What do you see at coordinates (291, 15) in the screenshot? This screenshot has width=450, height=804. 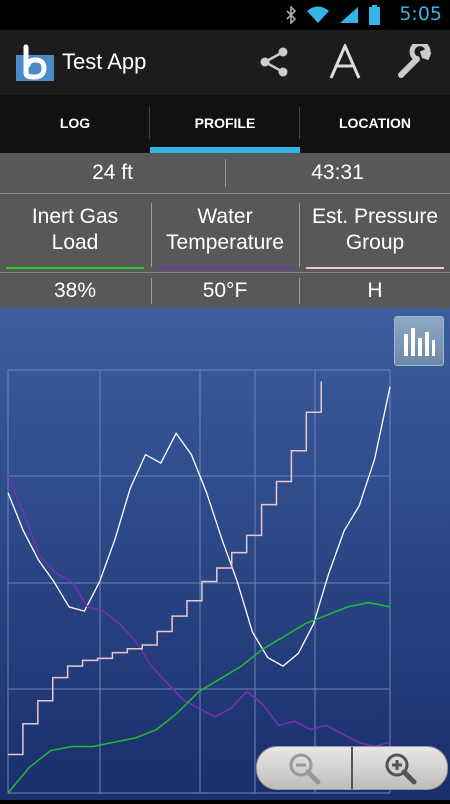 I see `bluetooth-icon` at bounding box center [291, 15].